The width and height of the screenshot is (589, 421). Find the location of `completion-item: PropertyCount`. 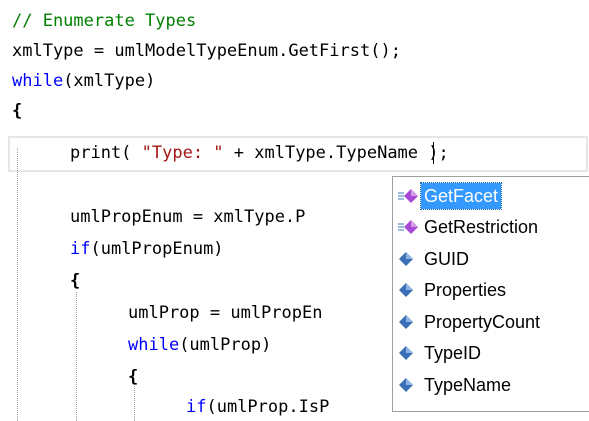

completion-item: PropertyCount is located at coordinates (493, 321).